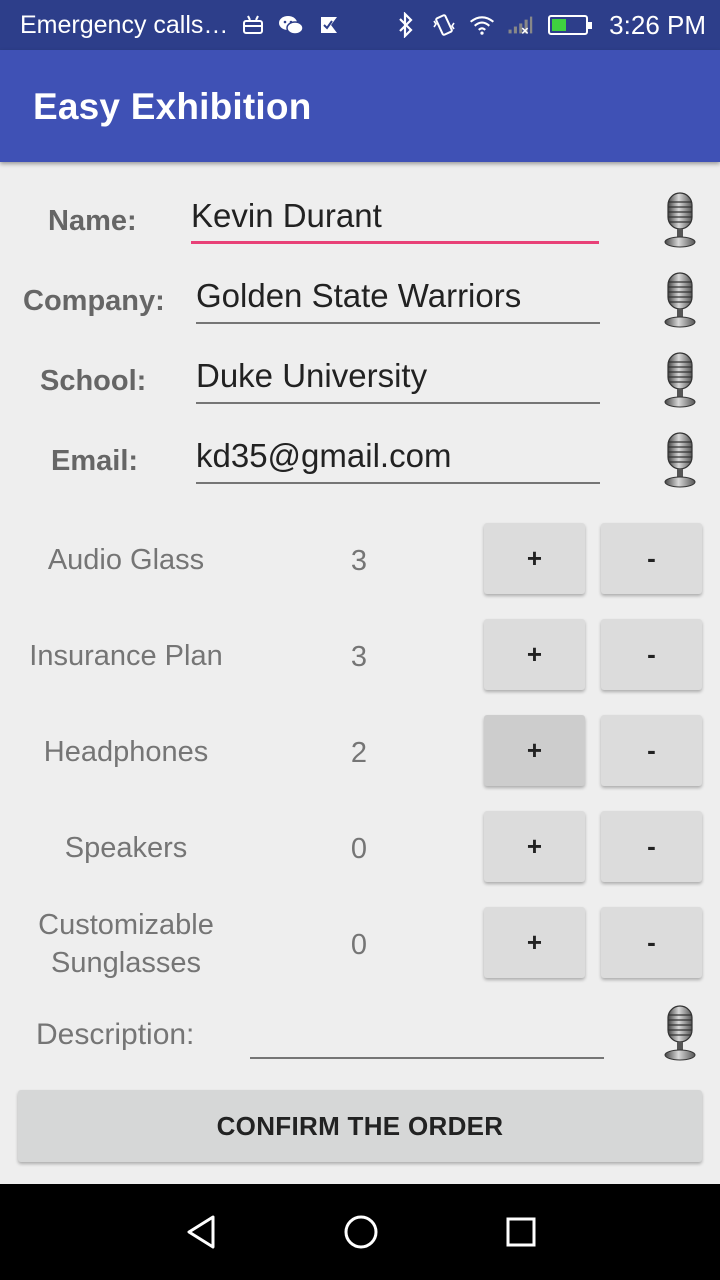  What do you see at coordinates (115, 1034) in the screenshot?
I see `description-label: Description:` at bounding box center [115, 1034].